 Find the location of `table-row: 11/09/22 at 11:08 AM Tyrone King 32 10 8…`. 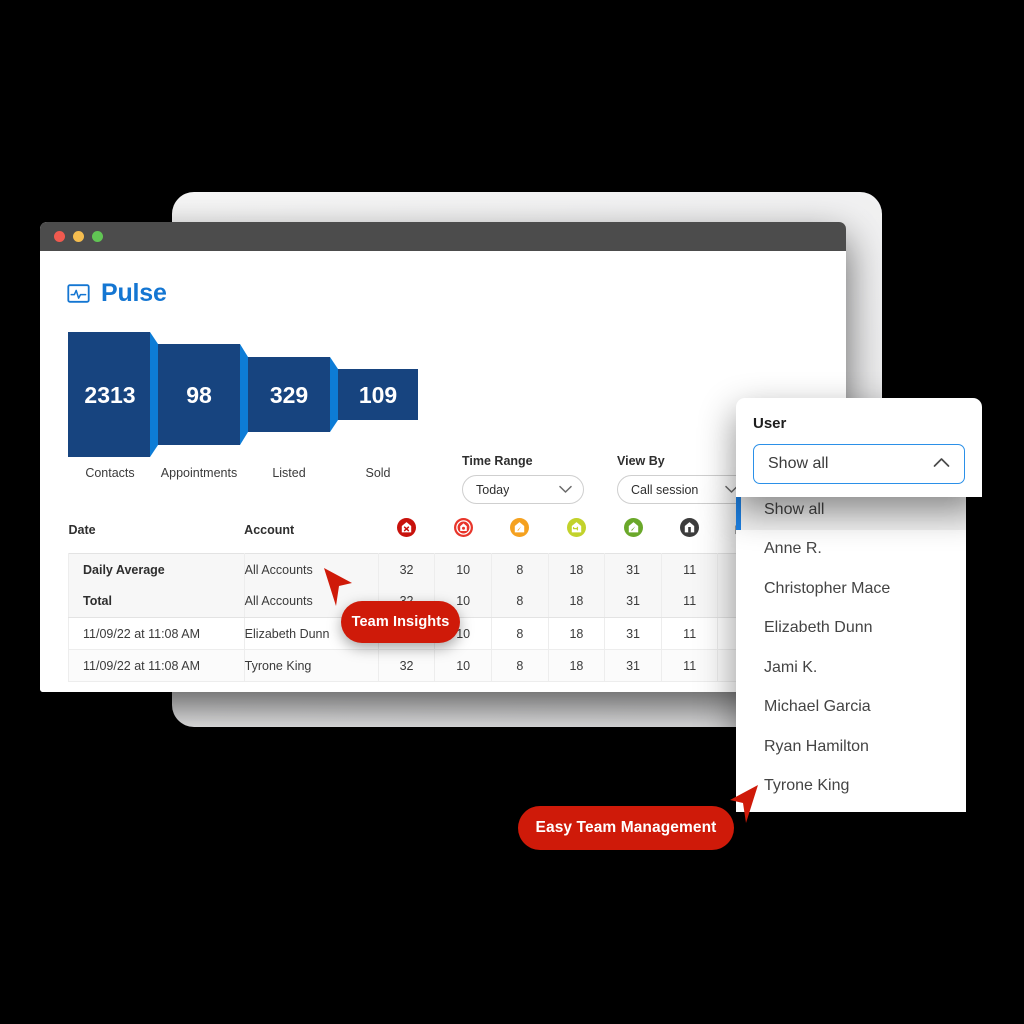

table-row: 11/09/22 at 11:08 AM Tyrone King 32 10 8… is located at coordinates (457, 665).